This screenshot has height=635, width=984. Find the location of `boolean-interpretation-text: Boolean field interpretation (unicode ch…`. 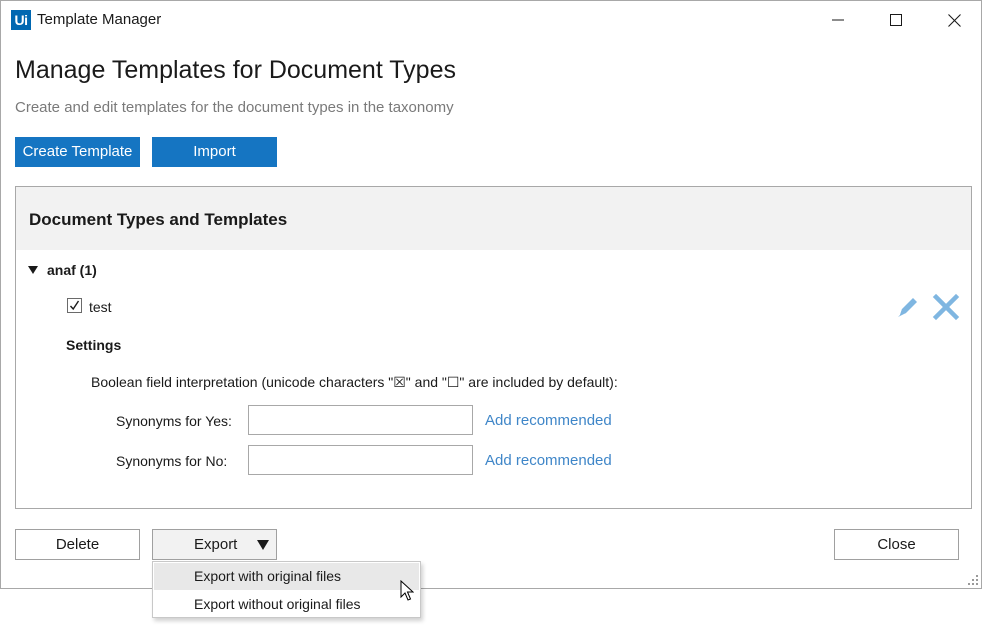

boolean-interpretation-text: Boolean field interpretation (unicode ch… is located at coordinates (354, 382).